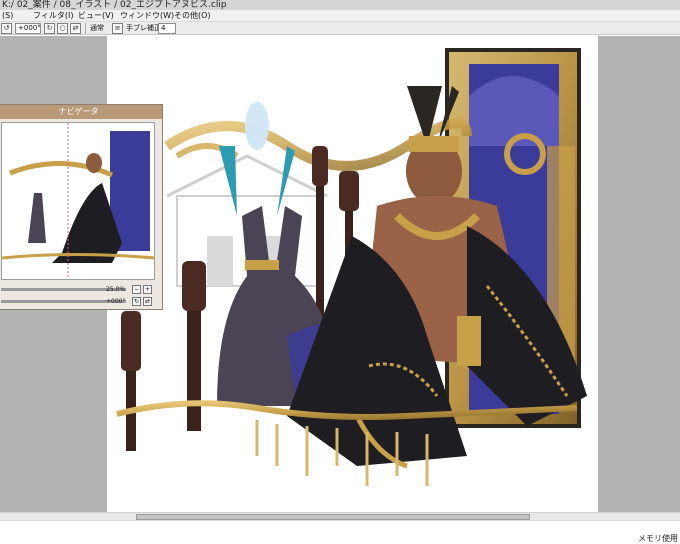  I want to click on rotation-input: +000°, so click(28, 28).